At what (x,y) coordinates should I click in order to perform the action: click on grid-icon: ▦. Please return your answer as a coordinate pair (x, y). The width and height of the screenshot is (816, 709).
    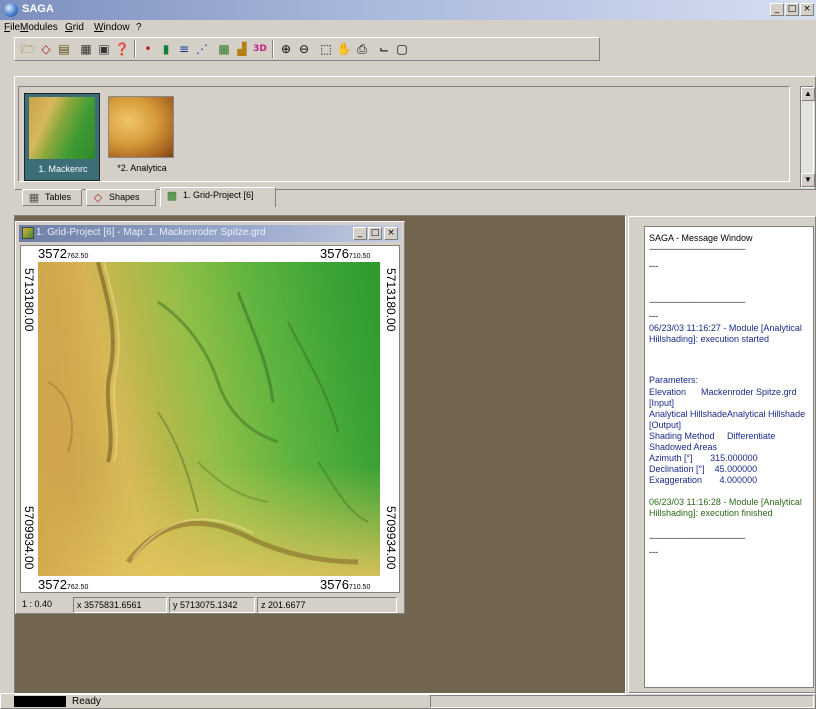
    Looking at the image, I should click on (86, 49).